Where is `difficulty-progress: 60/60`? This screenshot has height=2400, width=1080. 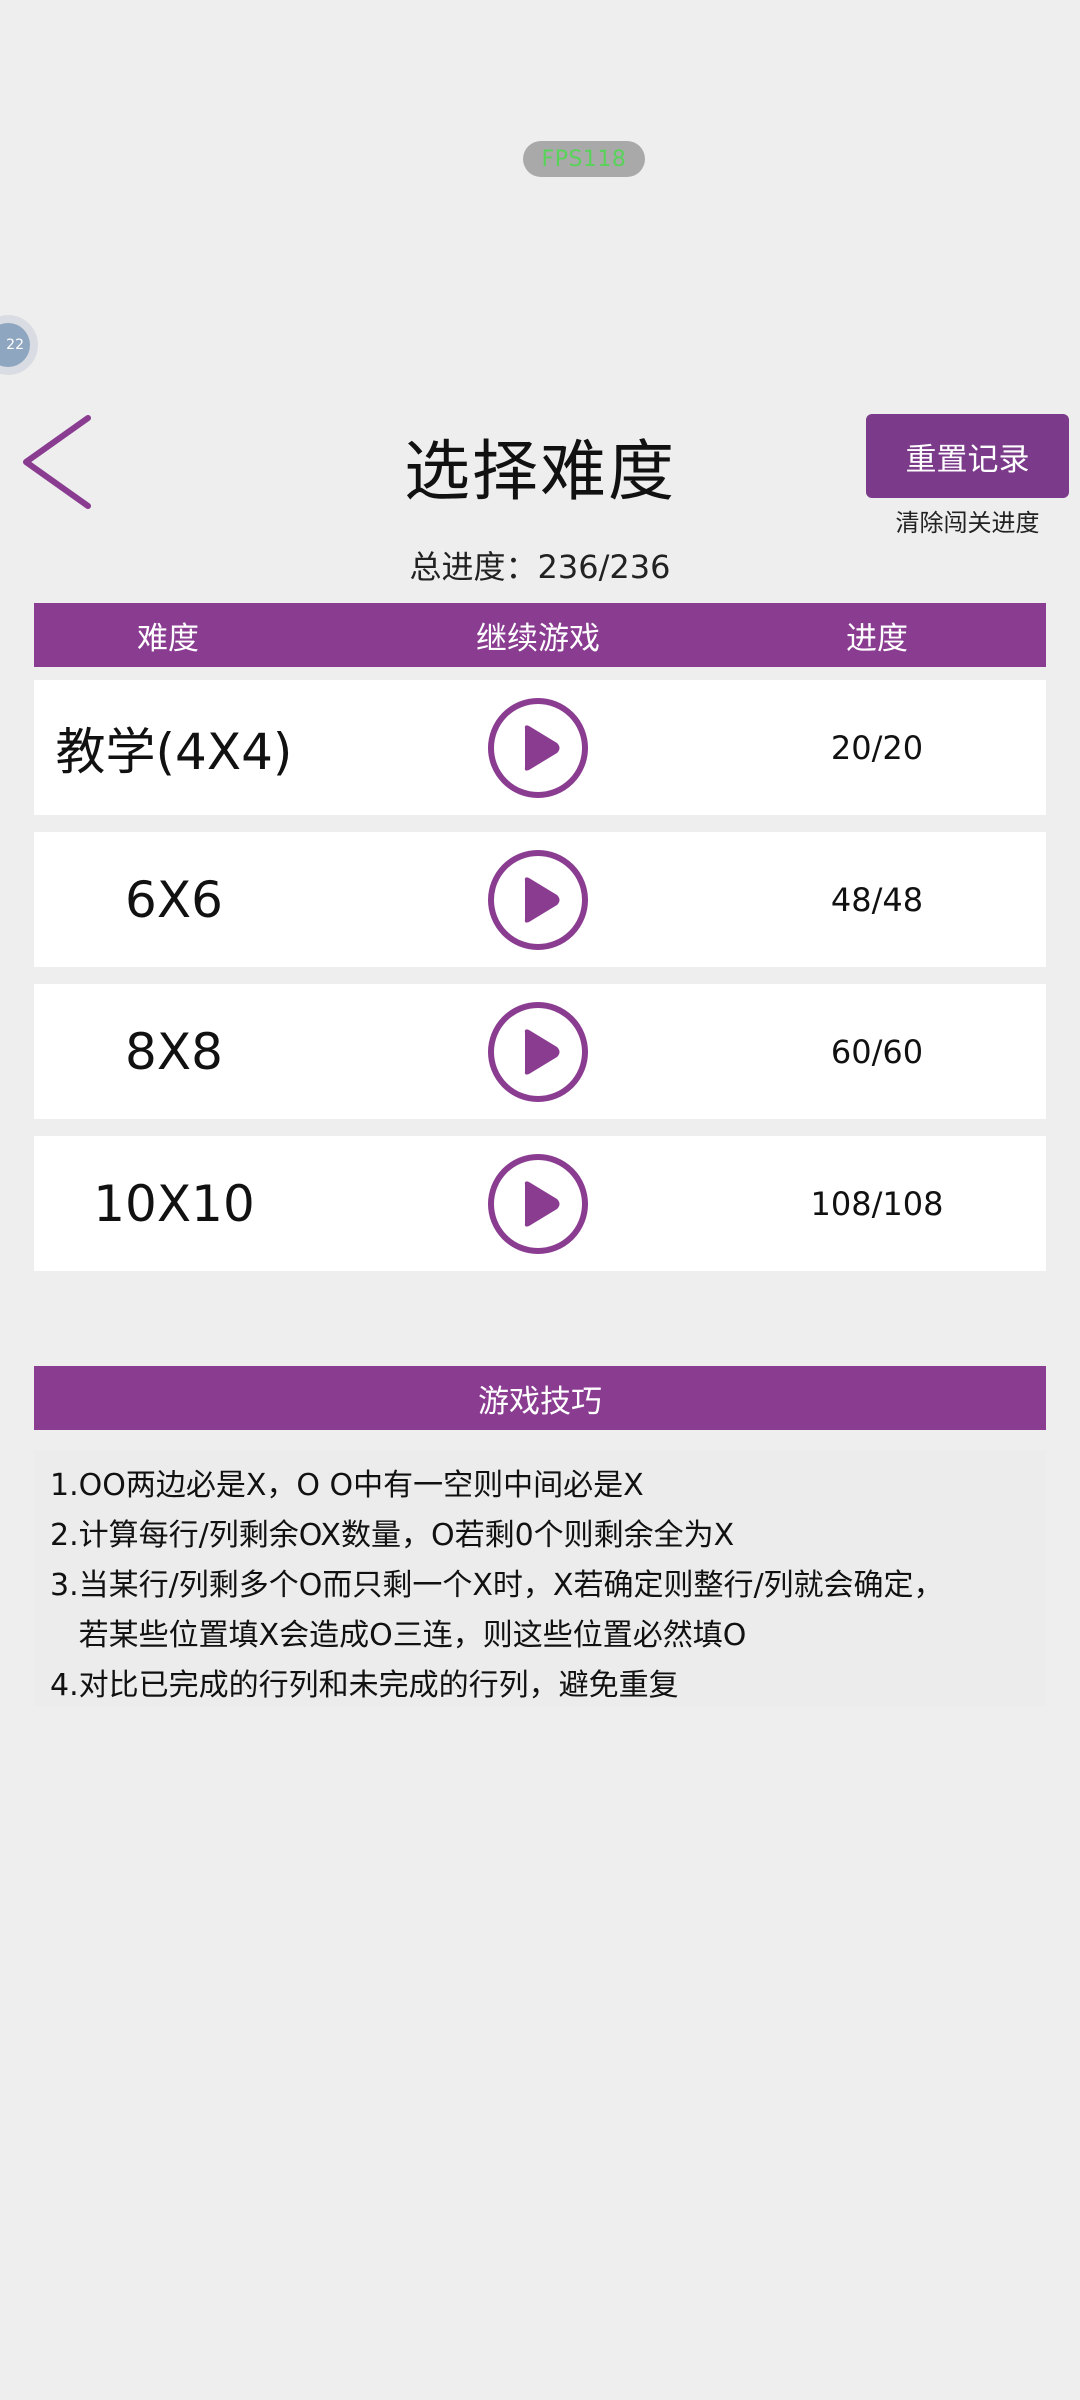
difficulty-progress: 60/60 is located at coordinates (877, 1051).